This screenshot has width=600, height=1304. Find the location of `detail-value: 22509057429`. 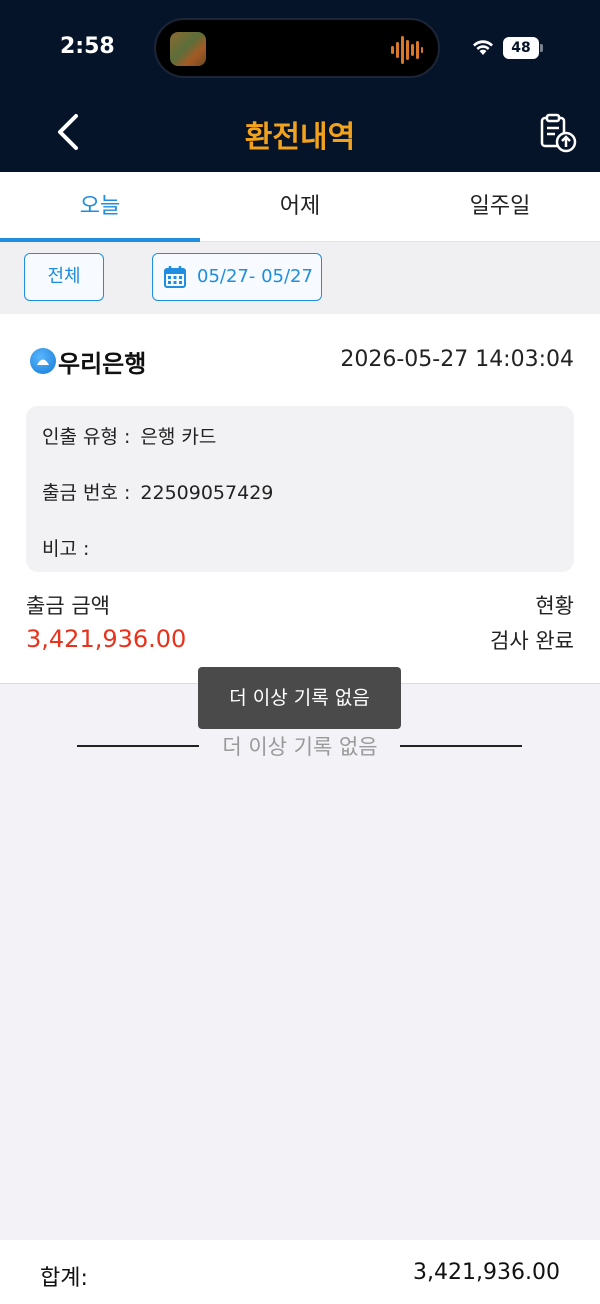

detail-value: 22509057429 is located at coordinates (207, 493).